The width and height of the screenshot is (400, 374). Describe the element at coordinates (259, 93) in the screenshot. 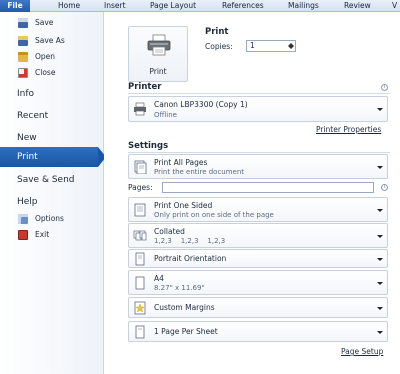

I see `printer-divider` at that location.